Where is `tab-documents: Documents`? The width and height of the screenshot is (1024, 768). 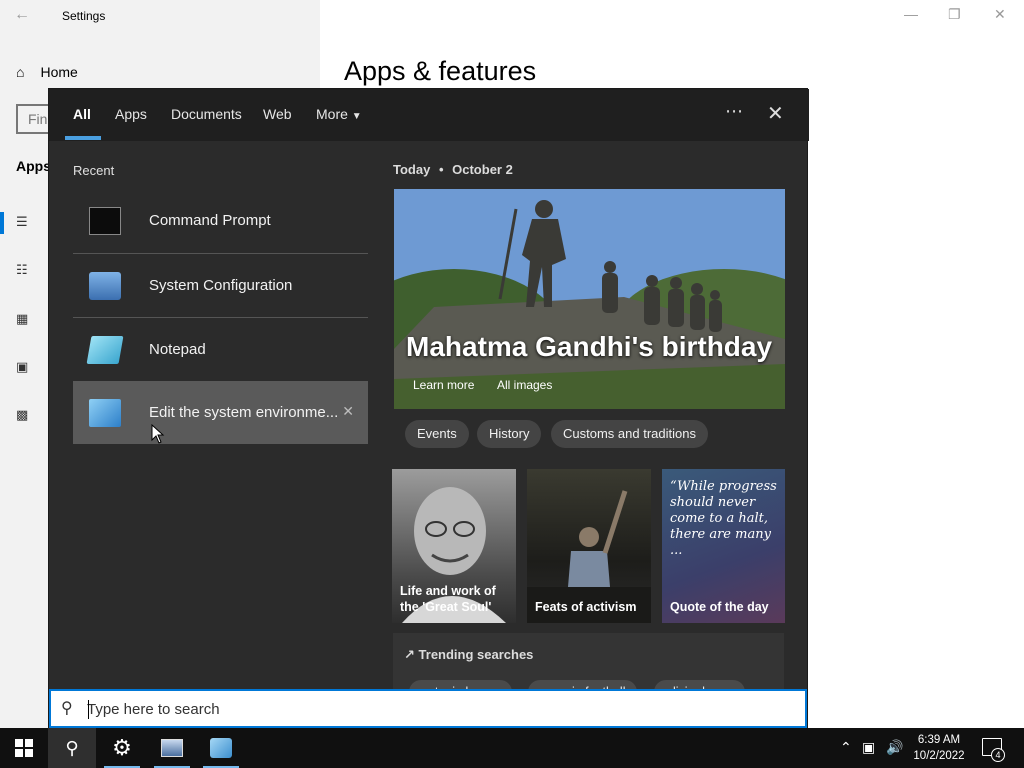
tab-documents: Documents is located at coordinates (206, 114).